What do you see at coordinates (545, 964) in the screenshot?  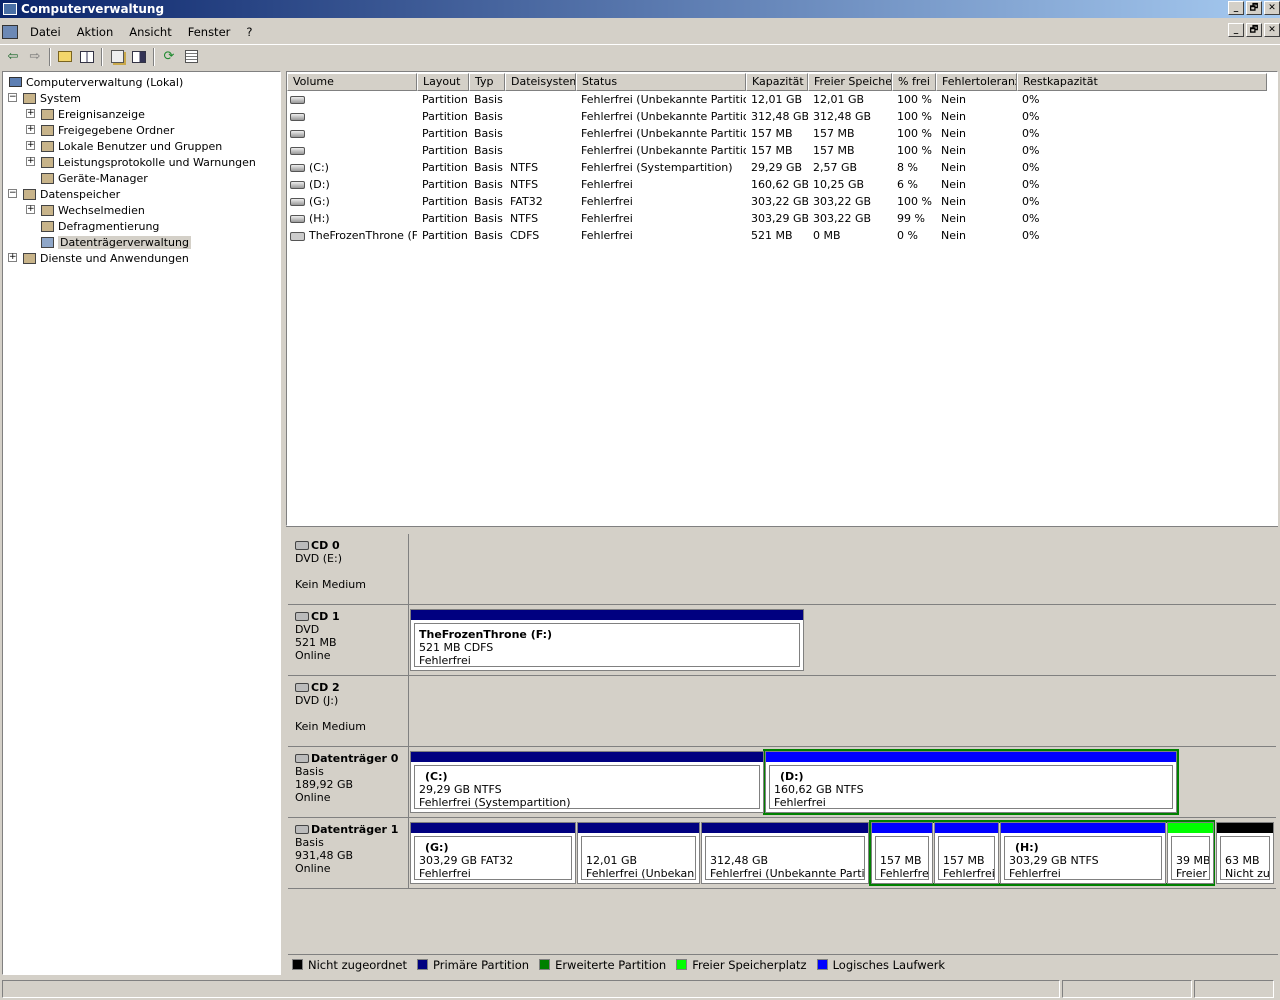 I see `legend-swatch` at bounding box center [545, 964].